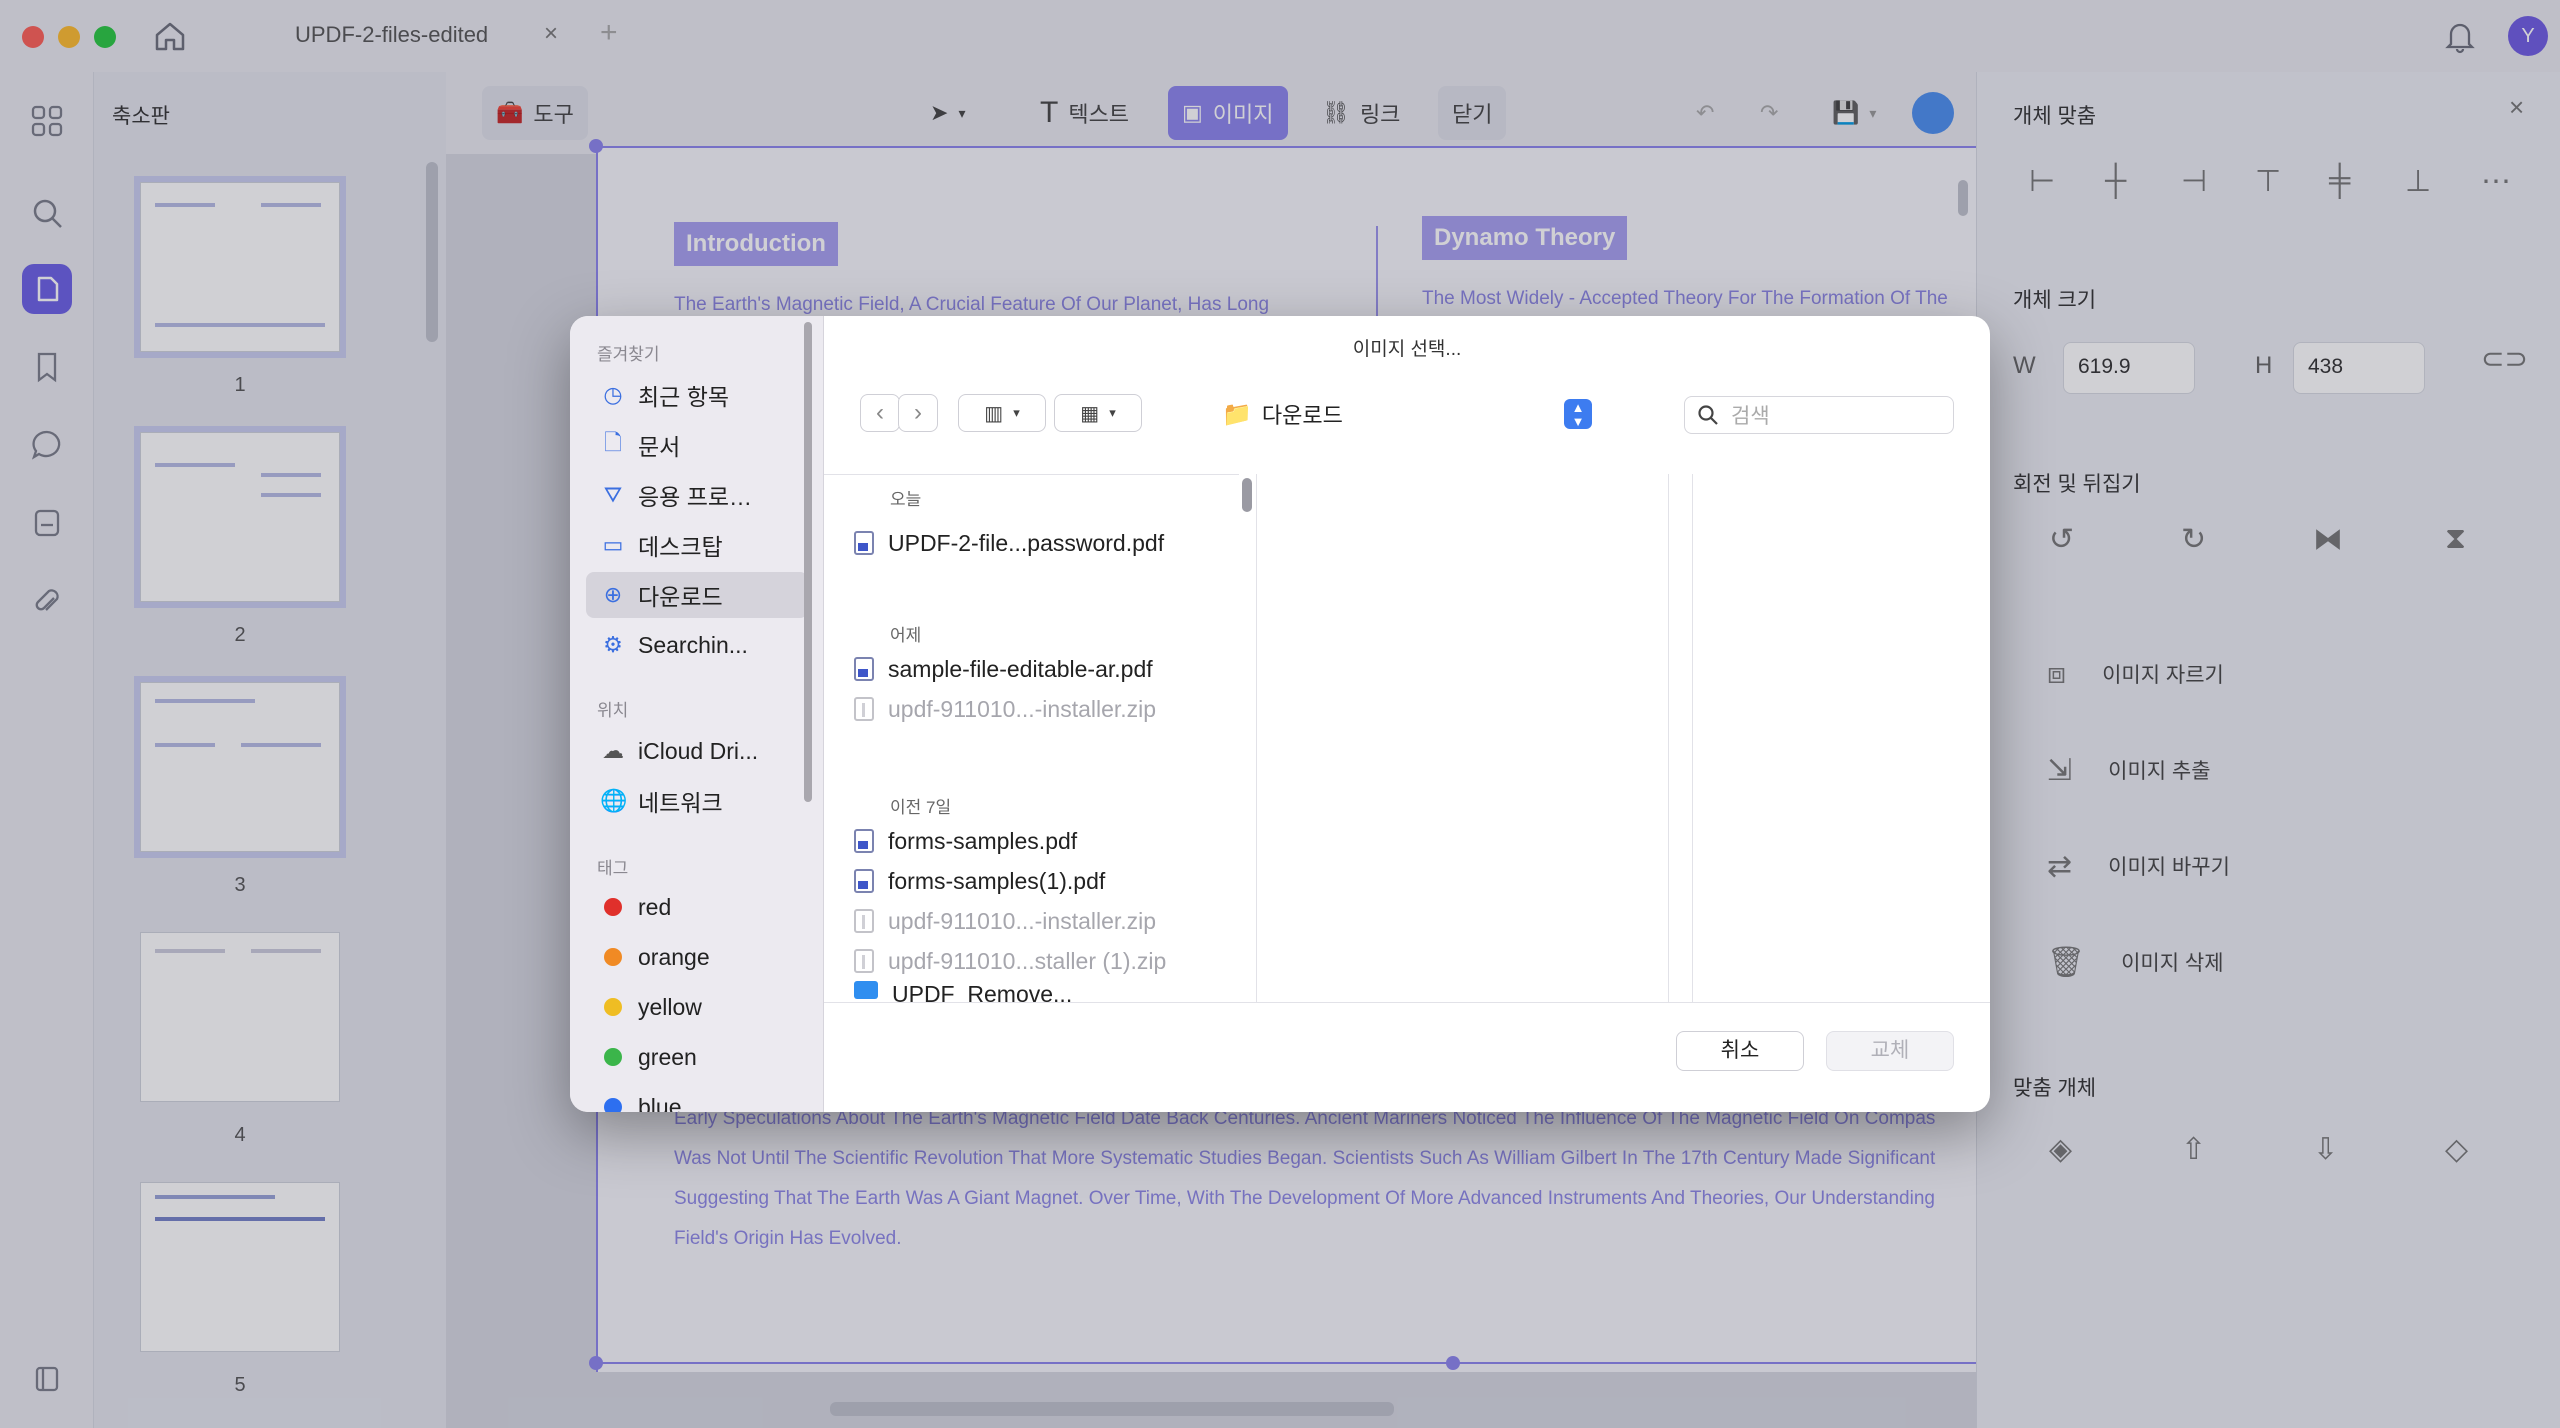 This screenshot has width=2560, height=1428. What do you see at coordinates (613, 494) in the screenshot?
I see `applications-icon: ⛛` at bounding box center [613, 494].